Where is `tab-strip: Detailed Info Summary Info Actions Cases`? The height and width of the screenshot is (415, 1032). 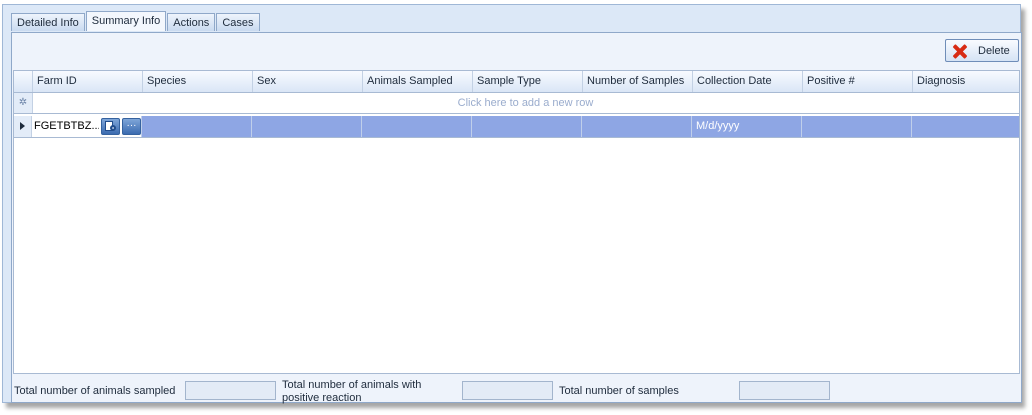
tab-strip: Detailed Info Summary Info Actions Cases is located at coordinates (136, 21).